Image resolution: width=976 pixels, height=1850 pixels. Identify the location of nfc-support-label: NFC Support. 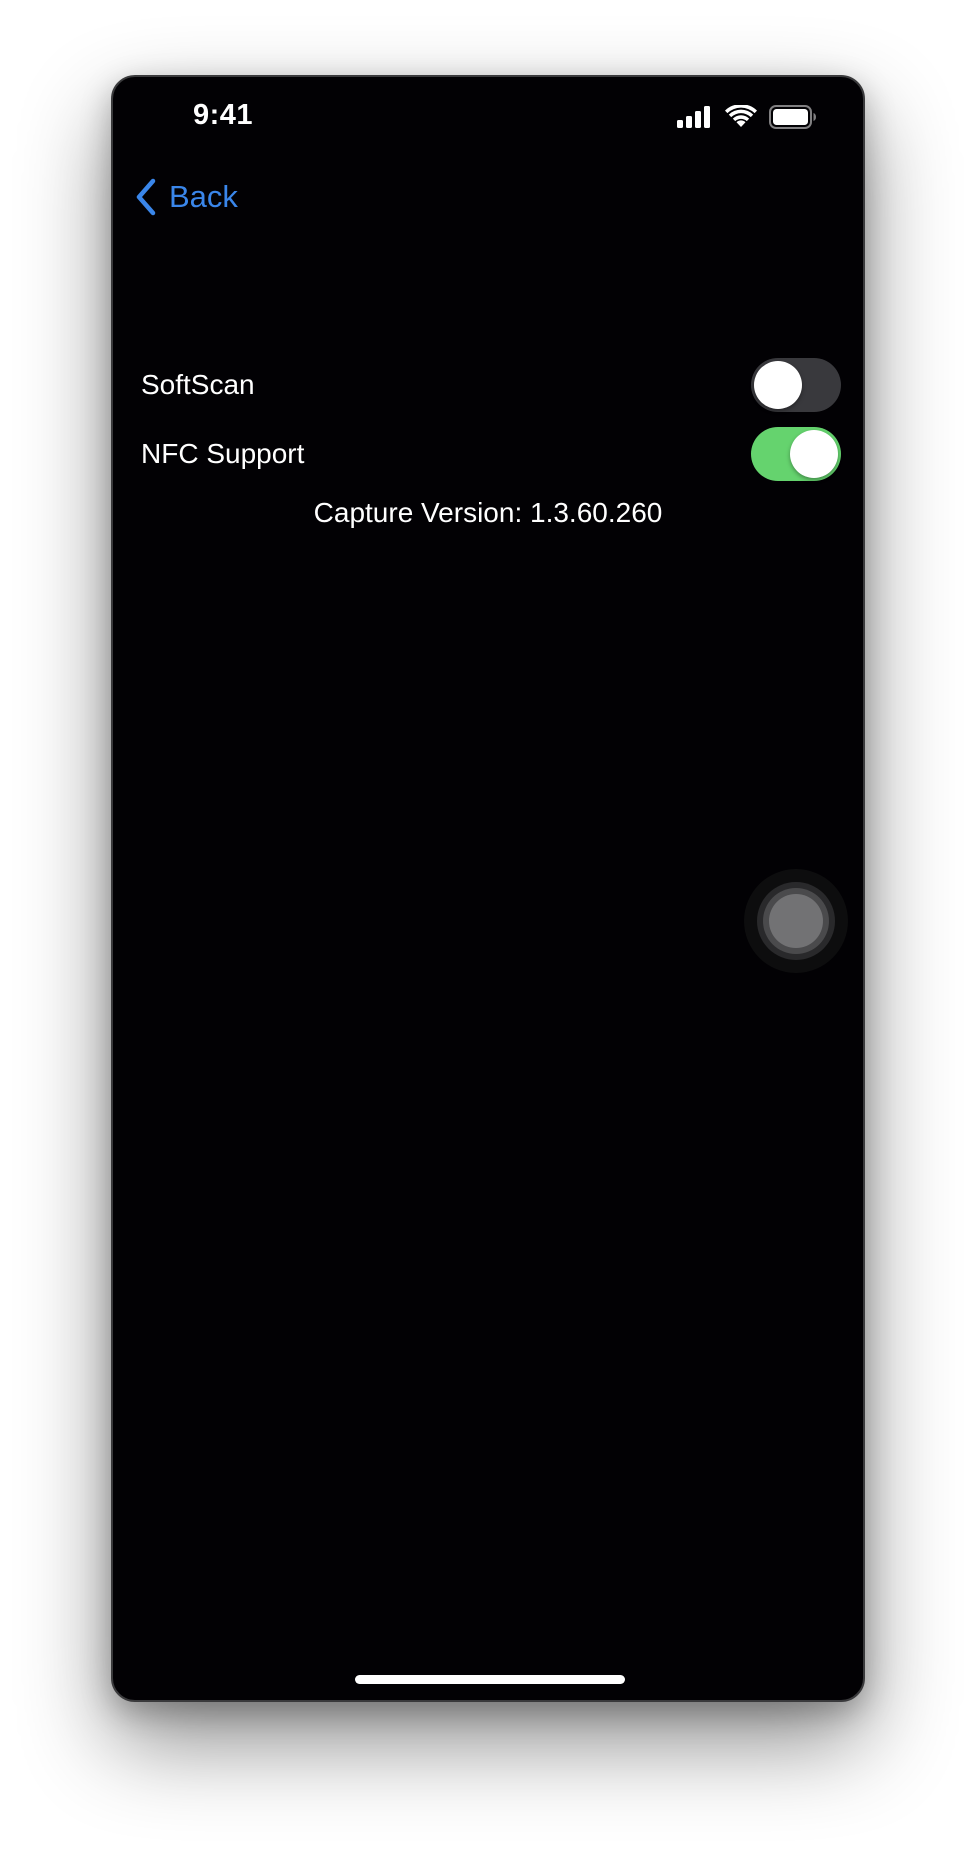
(223, 453).